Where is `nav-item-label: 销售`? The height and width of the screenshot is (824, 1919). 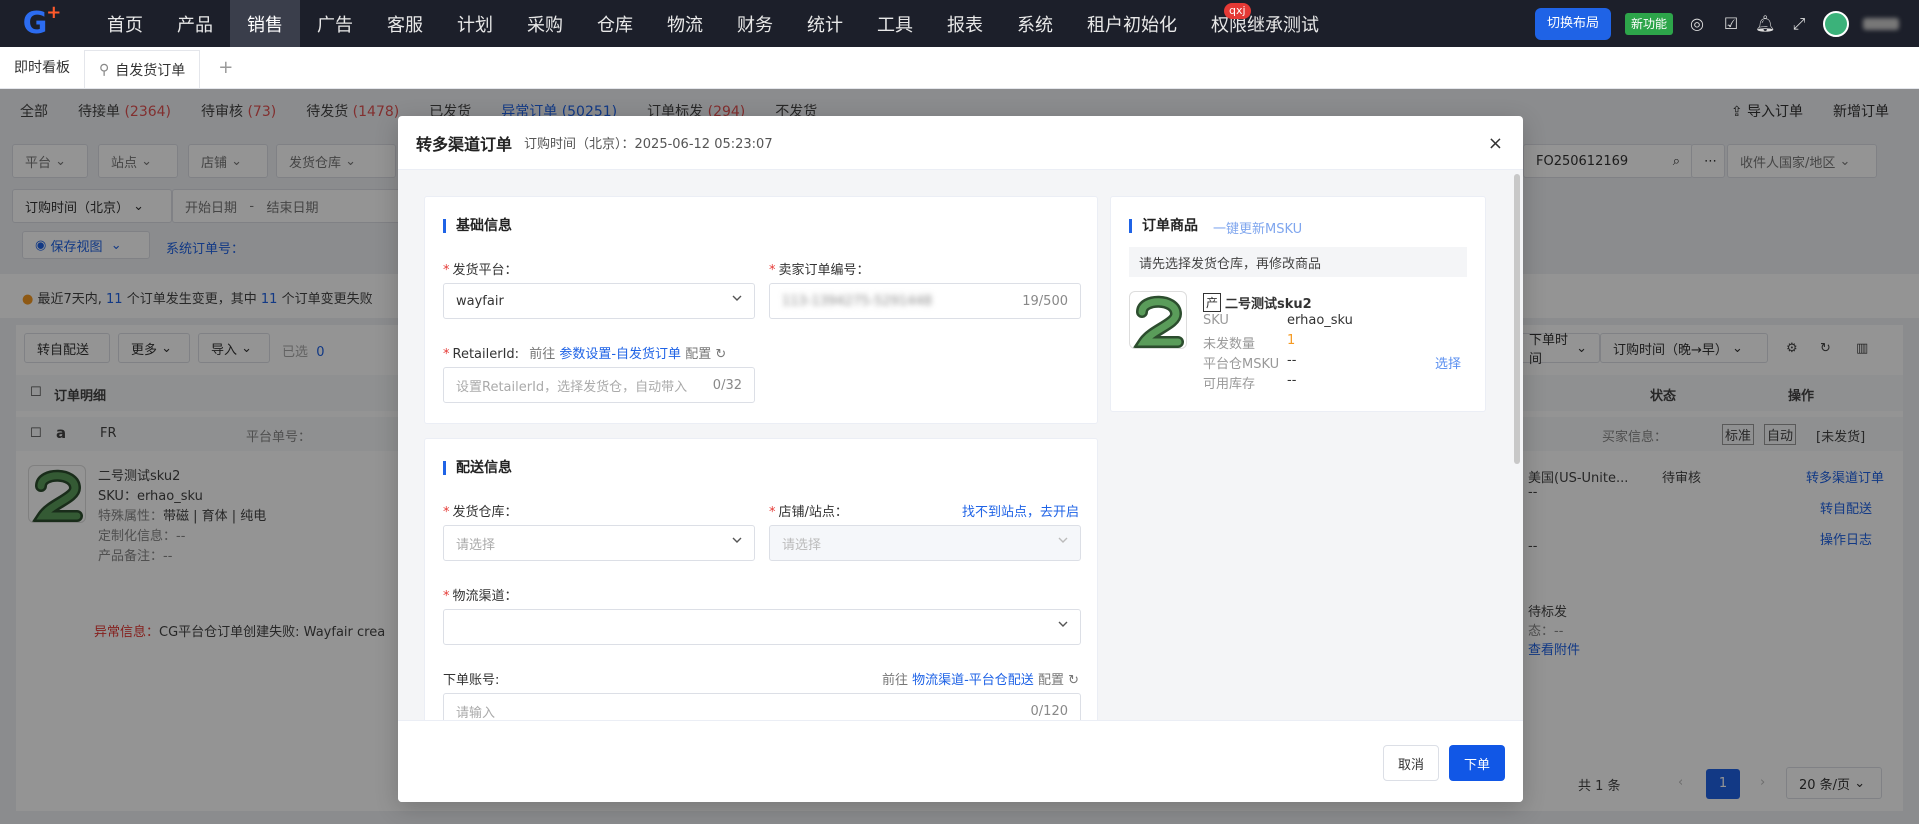 nav-item-label: 销售 is located at coordinates (265, 25).